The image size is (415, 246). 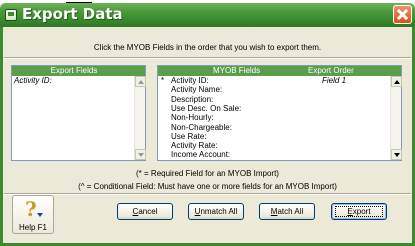 What do you see at coordinates (331, 70) in the screenshot?
I see `export-order-header-label: Export Order` at bounding box center [331, 70].